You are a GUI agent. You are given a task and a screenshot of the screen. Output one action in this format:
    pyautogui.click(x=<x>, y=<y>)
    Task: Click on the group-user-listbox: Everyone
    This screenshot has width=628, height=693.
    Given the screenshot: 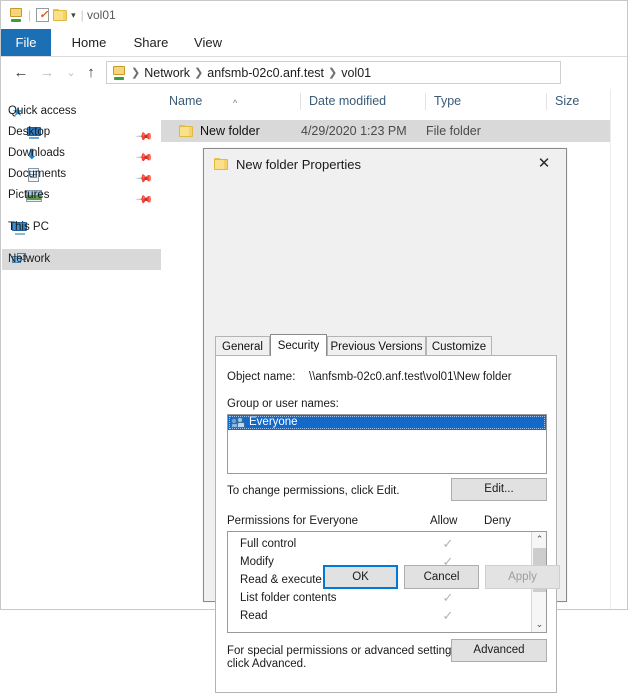 What is the action you would take?
    pyautogui.click(x=387, y=444)
    